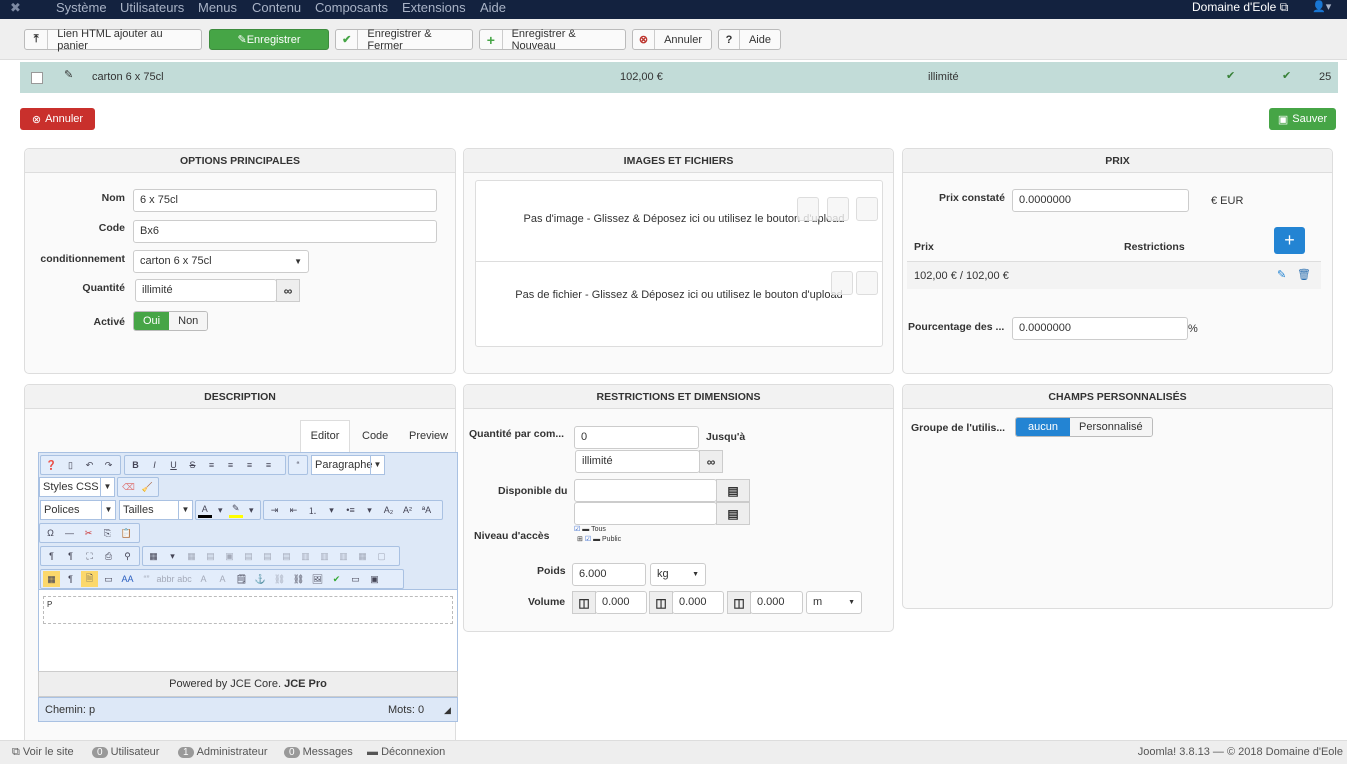 This screenshot has width=1347, height=764. What do you see at coordinates (552, 40) in the screenshot?
I see `save-new-button: + Enregistrer & Nouveau` at bounding box center [552, 40].